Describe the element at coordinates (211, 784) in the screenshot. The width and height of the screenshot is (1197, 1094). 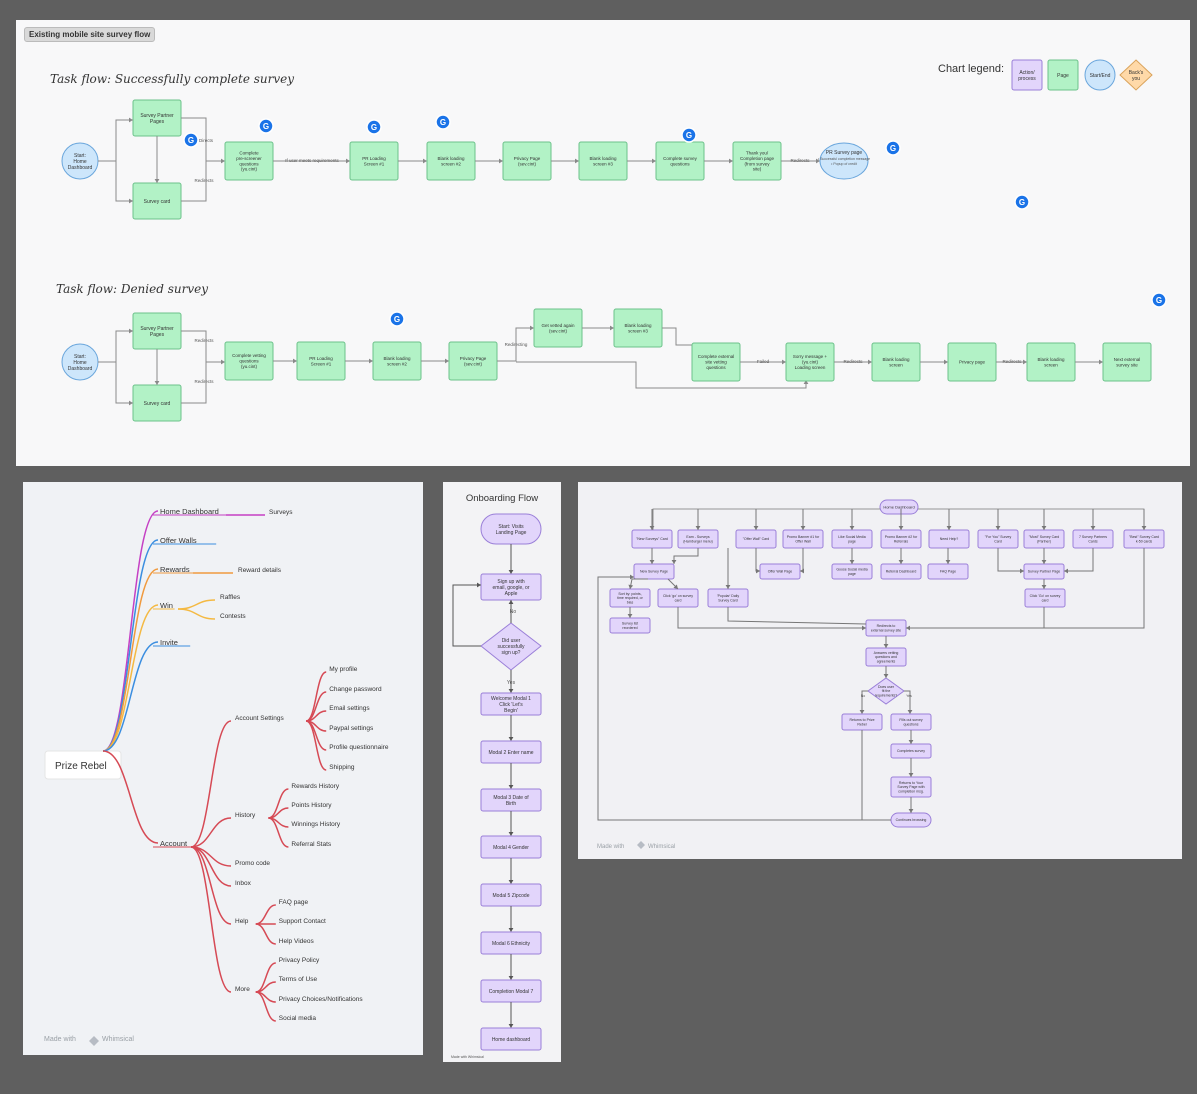
I see `sub-curve` at that location.